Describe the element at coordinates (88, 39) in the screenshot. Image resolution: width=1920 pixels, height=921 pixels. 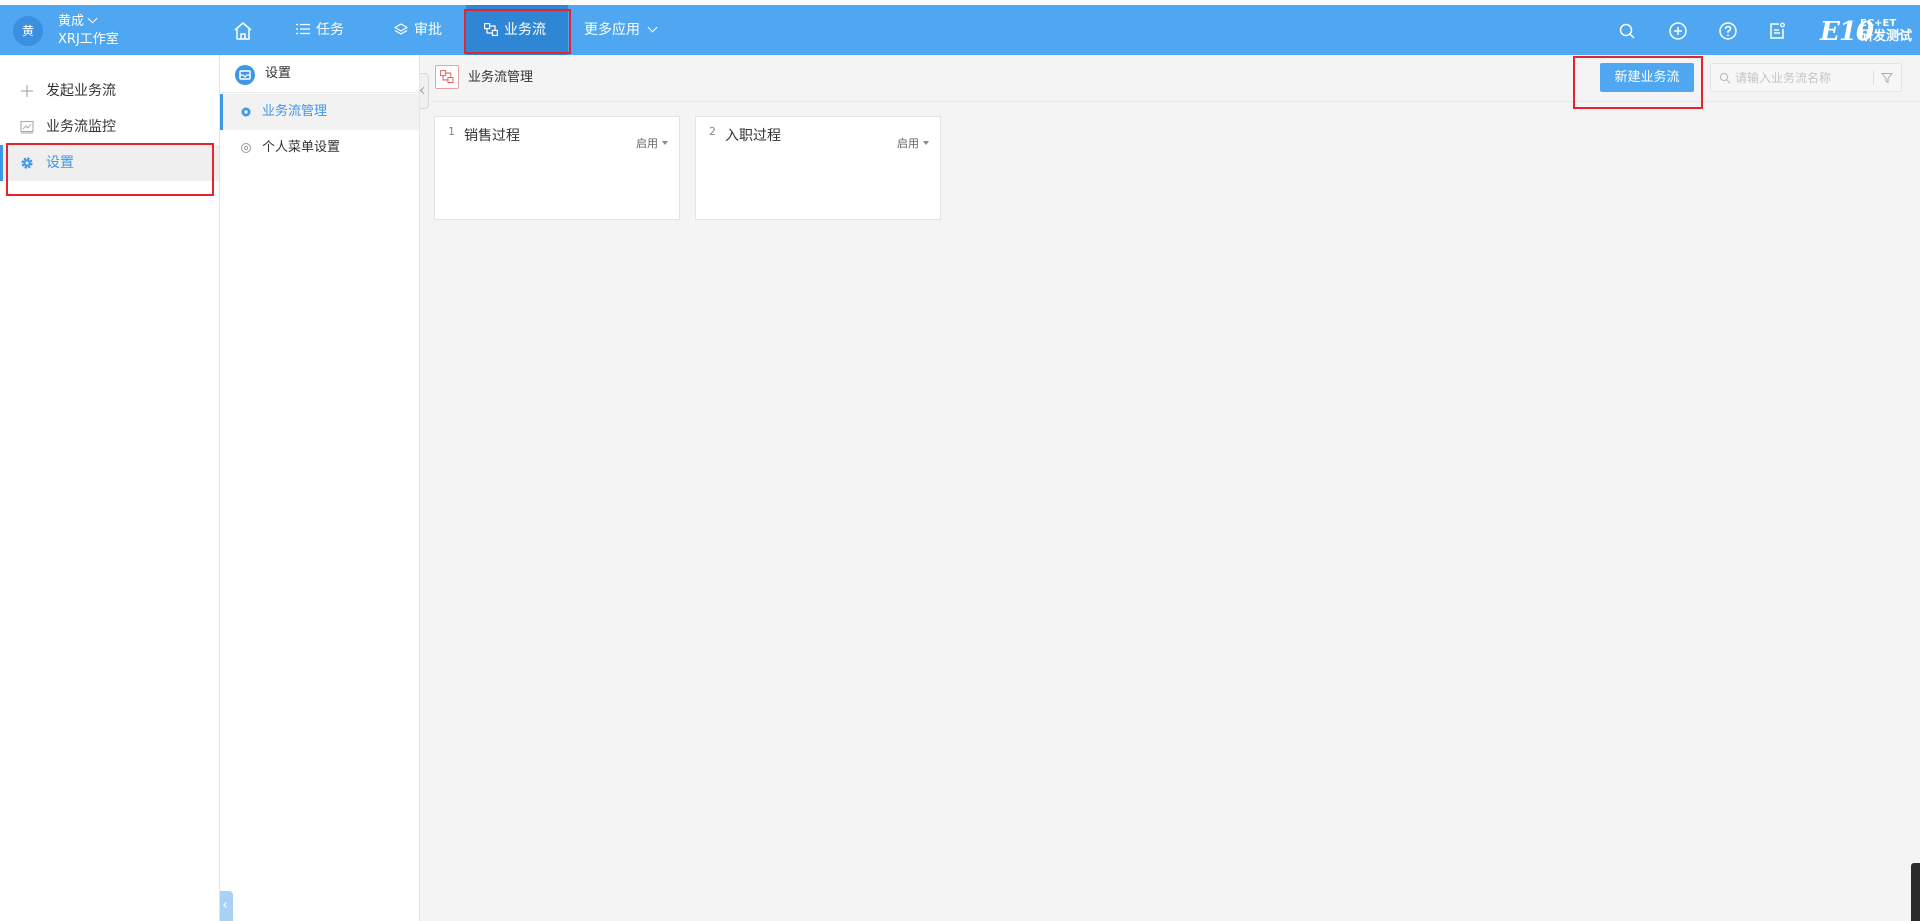
I see `org-name: XRJ工作室` at that location.